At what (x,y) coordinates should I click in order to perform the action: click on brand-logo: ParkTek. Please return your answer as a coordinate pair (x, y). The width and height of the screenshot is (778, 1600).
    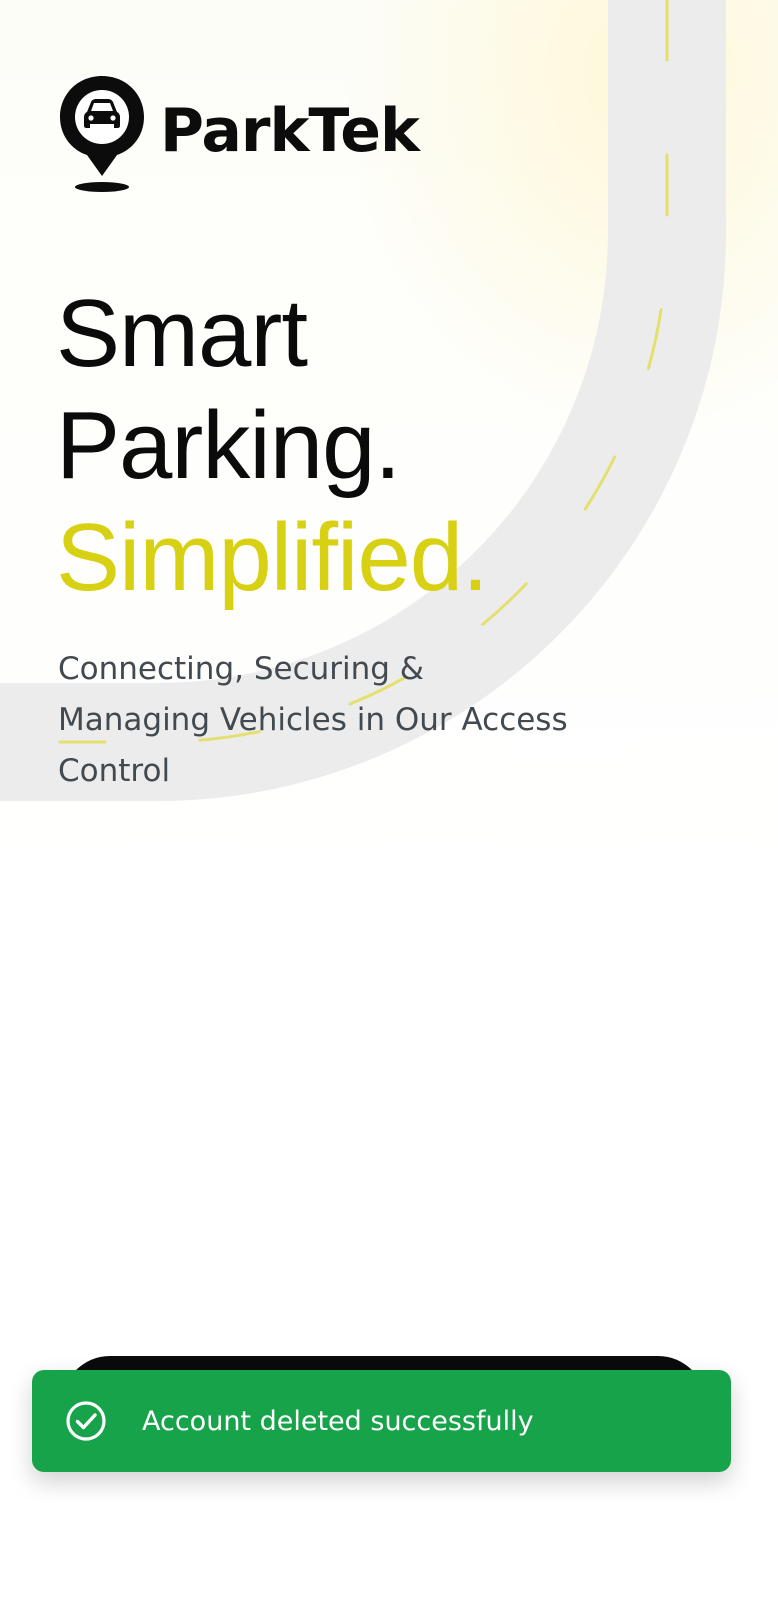
    Looking at the image, I should click on (239, 134).